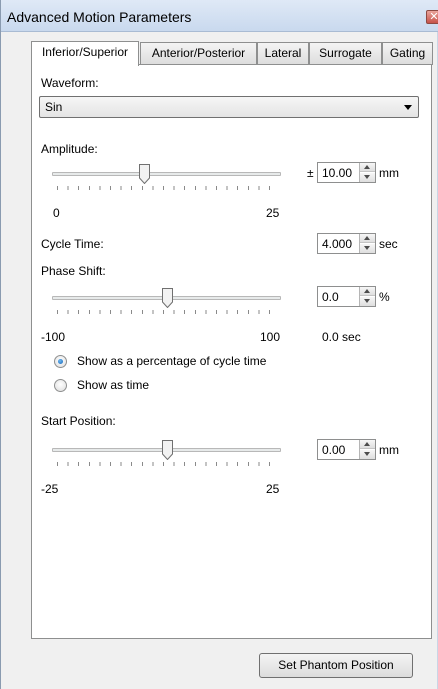 This screenshot has height=689, width=438. I want to click on start-position-max-label: 25, so click(273, 489).